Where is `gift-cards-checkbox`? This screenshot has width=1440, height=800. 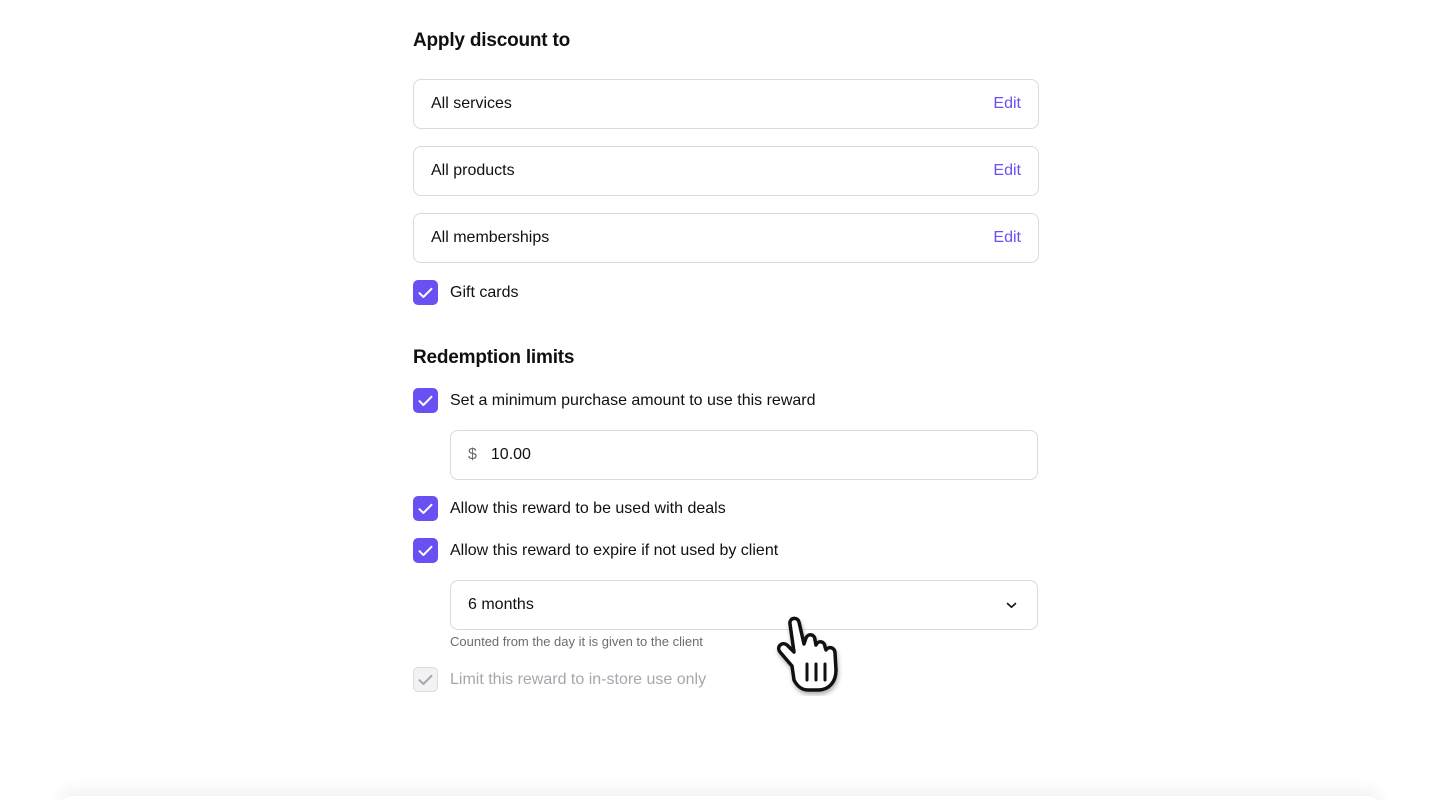
gift-cards-checkbox is located at coordinates (425, 292).